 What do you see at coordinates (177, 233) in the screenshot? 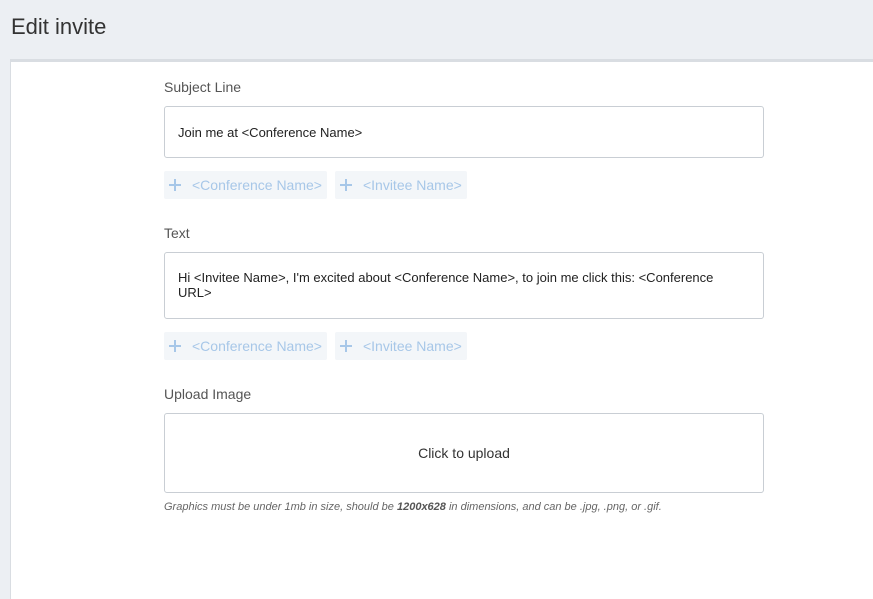
I see `text-label: Text` at bounding box center [177, 233].